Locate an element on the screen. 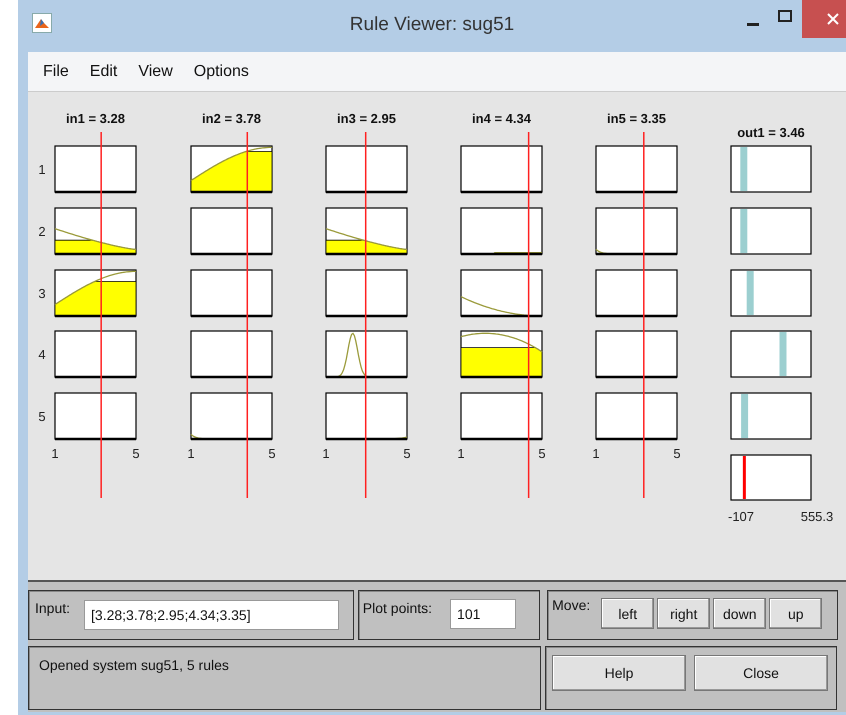 The width and height of the screenshot is (846, 715). input-label: Input: is located at coordinates (52, 608).